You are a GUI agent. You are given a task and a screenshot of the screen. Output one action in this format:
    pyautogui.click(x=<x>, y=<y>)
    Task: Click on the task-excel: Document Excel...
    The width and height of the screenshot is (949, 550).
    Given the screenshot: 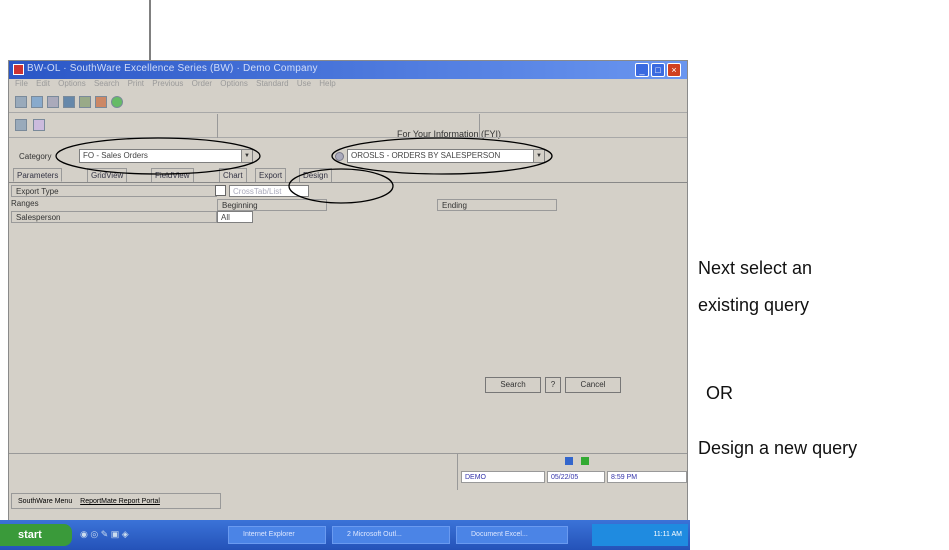 What is the action you would take?
    pyautogui.click(x=512, y=535)
    